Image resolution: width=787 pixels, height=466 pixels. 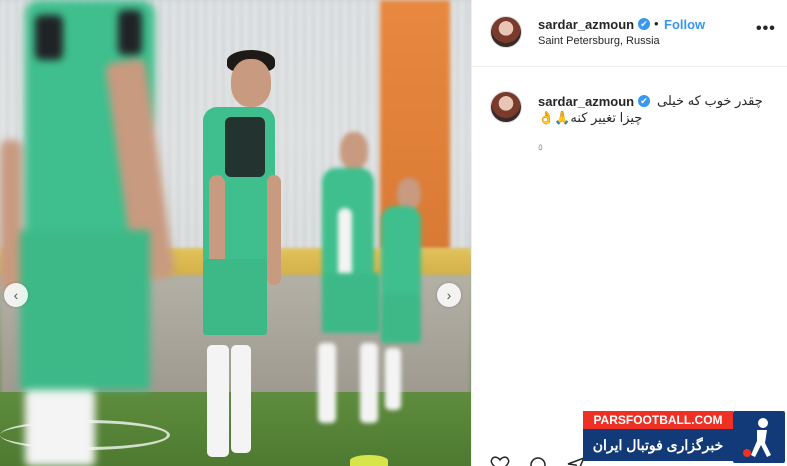 I want to click on chevron-left-icon: ‹, so click(x=16, y=295).